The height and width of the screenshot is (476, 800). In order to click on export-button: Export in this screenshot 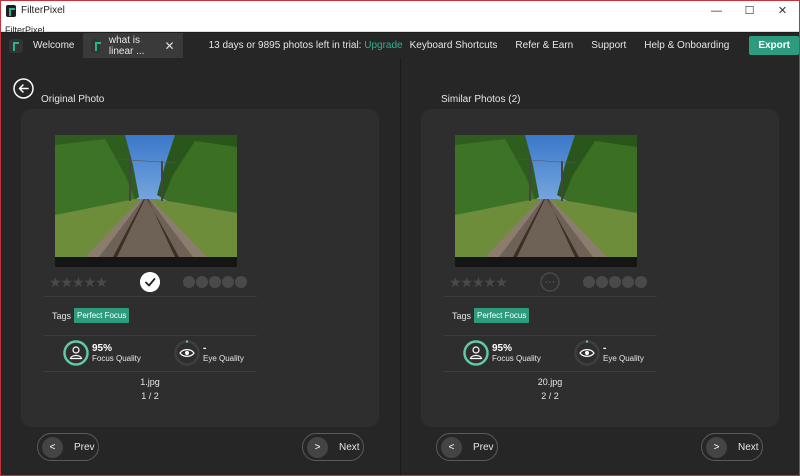, I will do `click(774, 45)`.